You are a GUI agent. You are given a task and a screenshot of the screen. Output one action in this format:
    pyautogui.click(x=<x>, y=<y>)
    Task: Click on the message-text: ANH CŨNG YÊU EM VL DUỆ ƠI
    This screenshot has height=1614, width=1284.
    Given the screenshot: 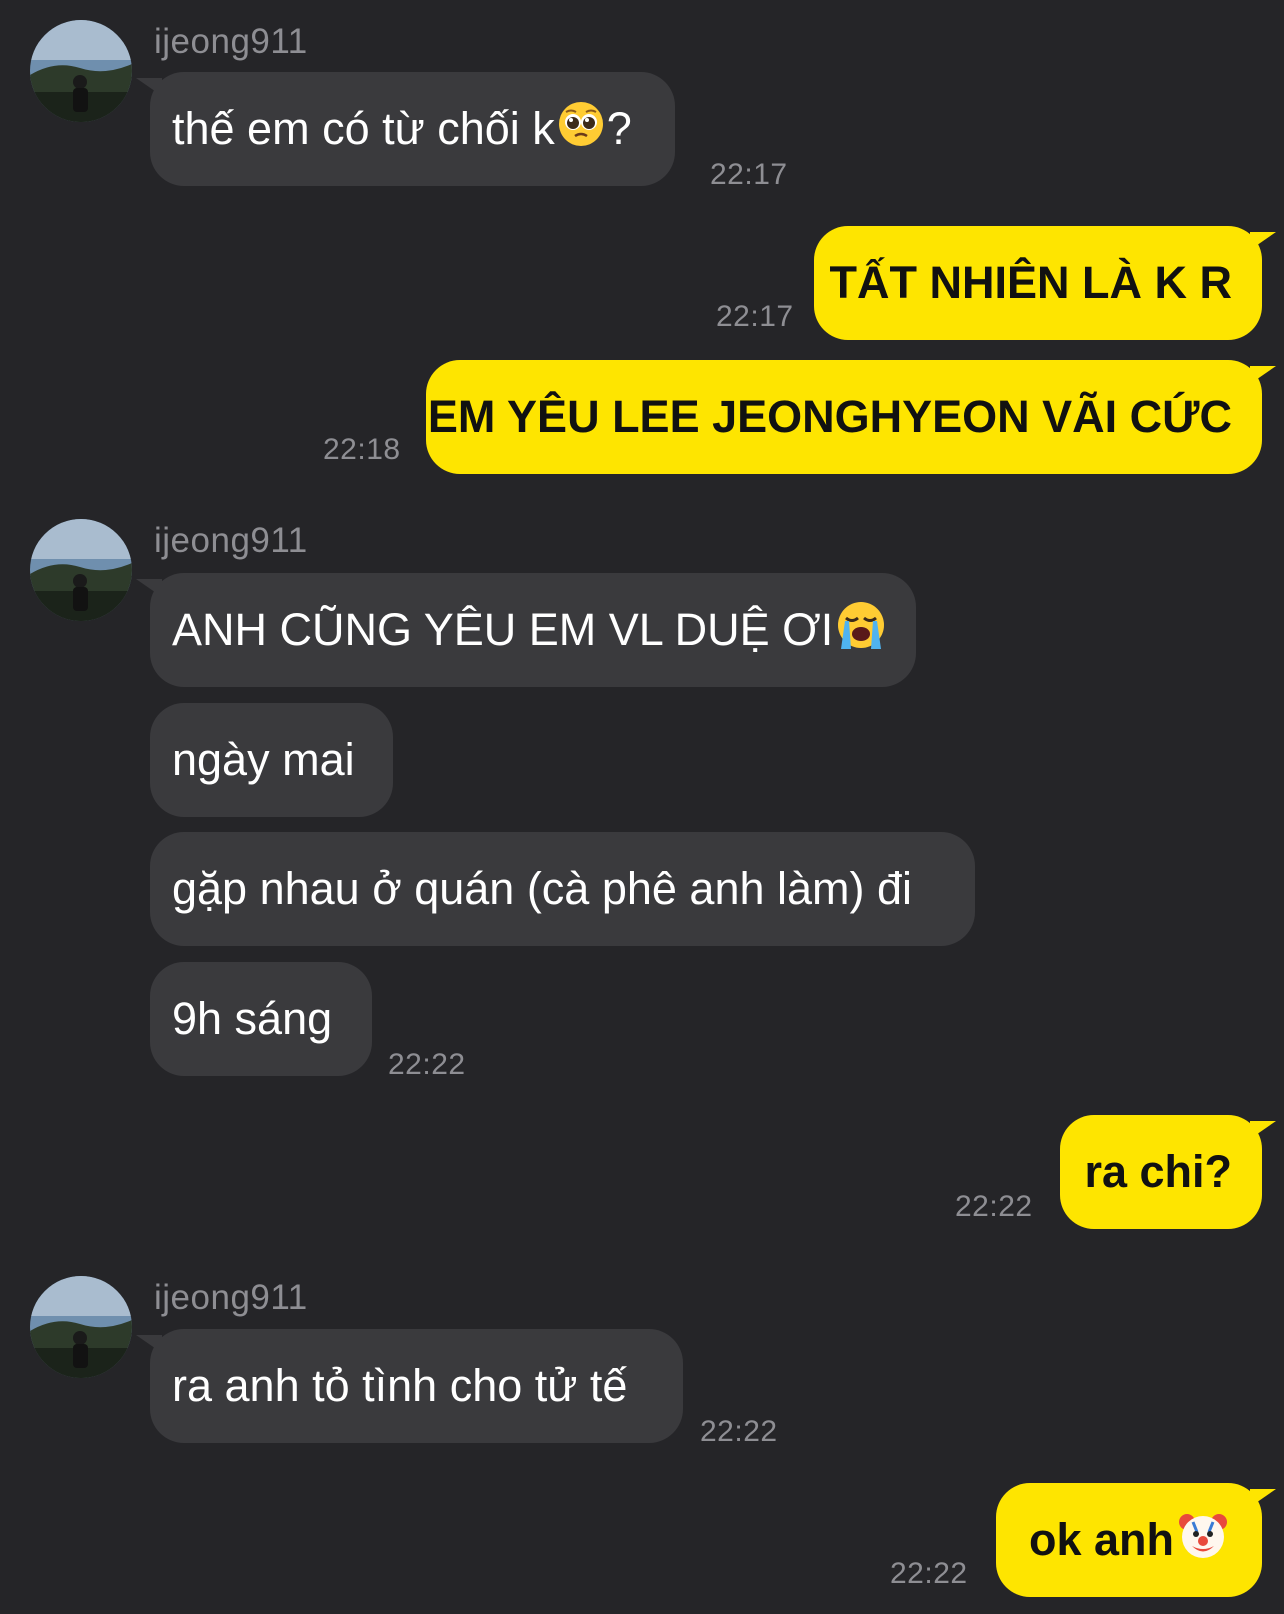 What is the action you would take?
    pyautogui.click(x=503, y=629)
    